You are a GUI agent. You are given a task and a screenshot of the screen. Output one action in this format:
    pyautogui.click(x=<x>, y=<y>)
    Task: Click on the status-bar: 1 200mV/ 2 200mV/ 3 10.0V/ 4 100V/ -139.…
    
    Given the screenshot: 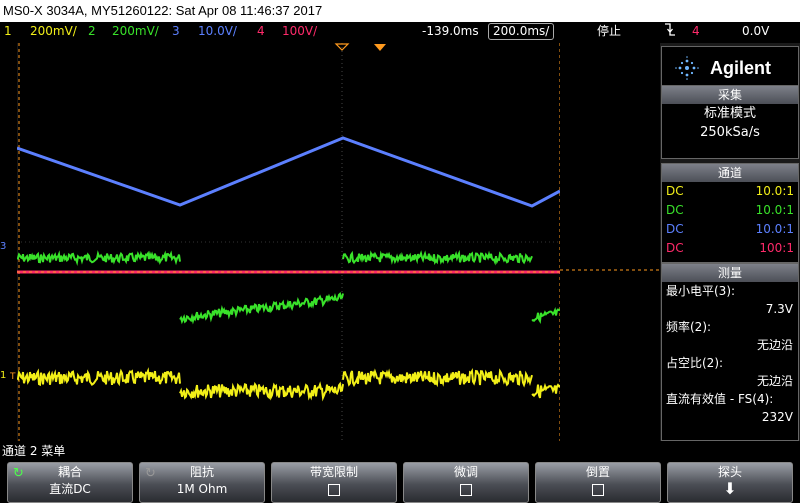 What is the action you would take?
    pyautogui.click(x=400, y=31)
    